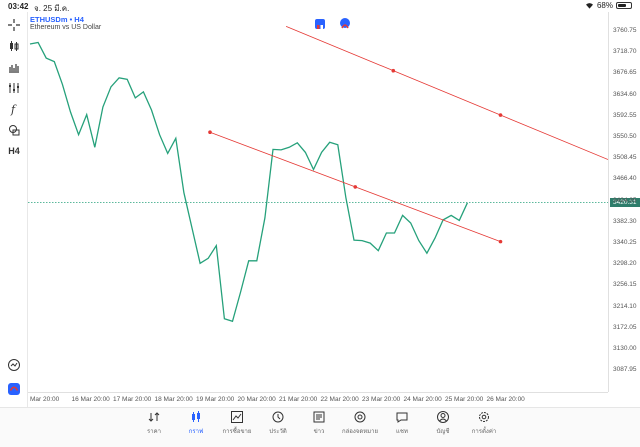 This screenshot has width=640, height=447. I want to click on nav-item-chat: แชท, so click(402, 423).